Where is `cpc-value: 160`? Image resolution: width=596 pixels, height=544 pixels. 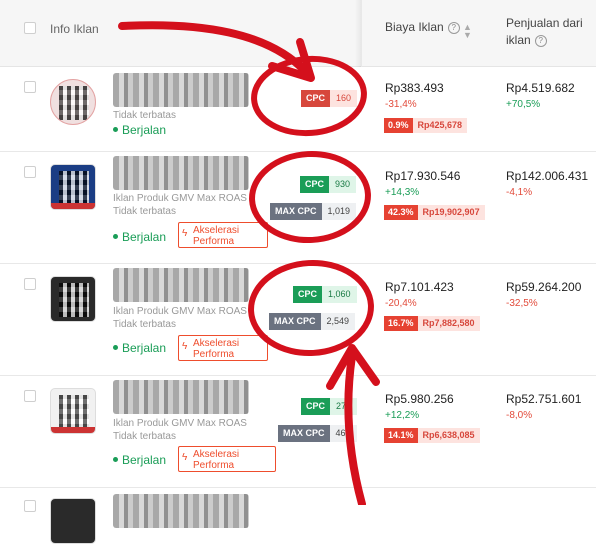
cpc-value: 160 is located at coordinates (344, 98).